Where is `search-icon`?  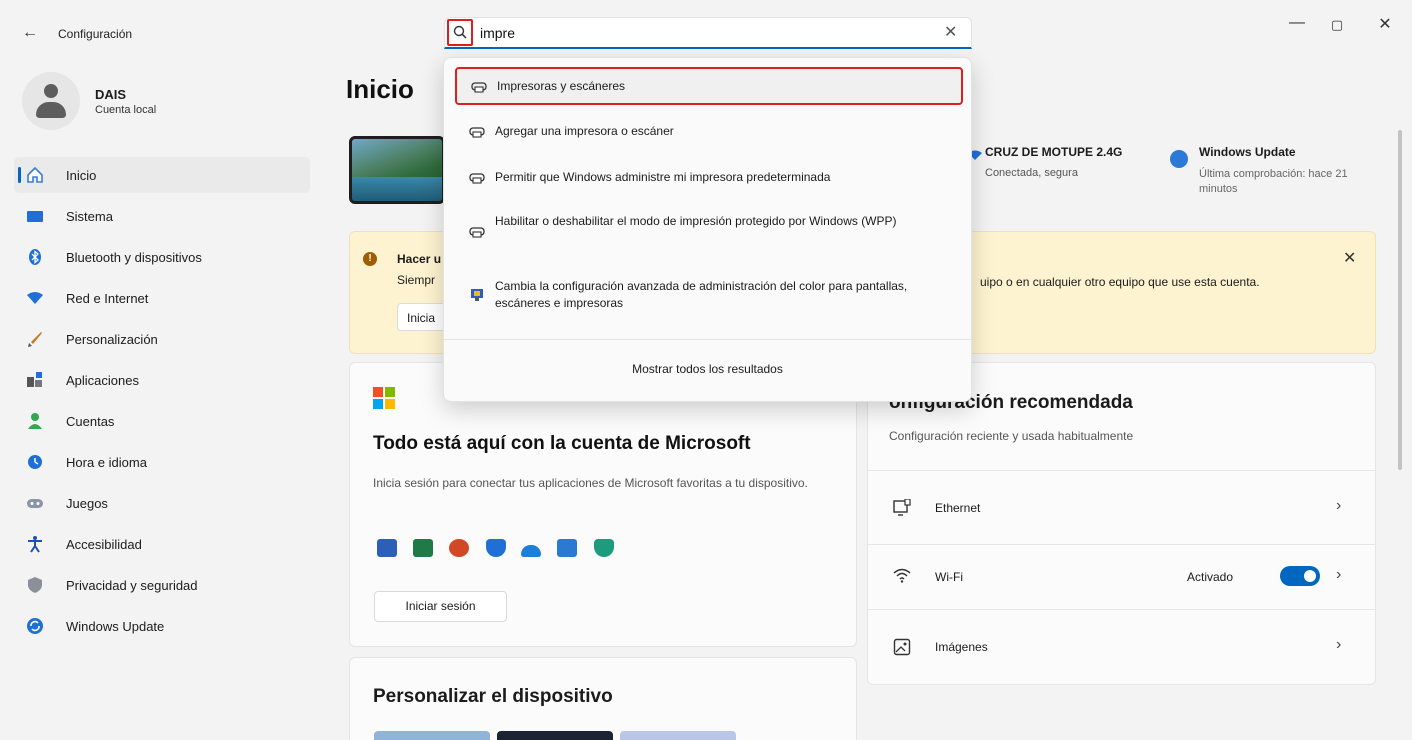
search-icon is located at coordinates (460, 32).